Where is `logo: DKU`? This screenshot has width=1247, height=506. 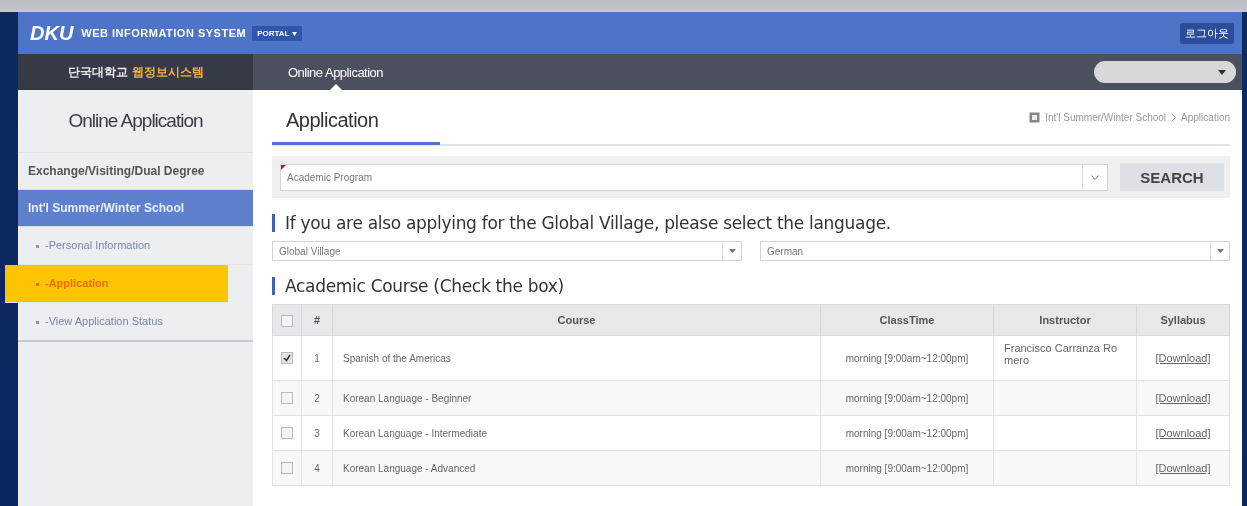 logo: DKU is located at coordinates (52, 33).